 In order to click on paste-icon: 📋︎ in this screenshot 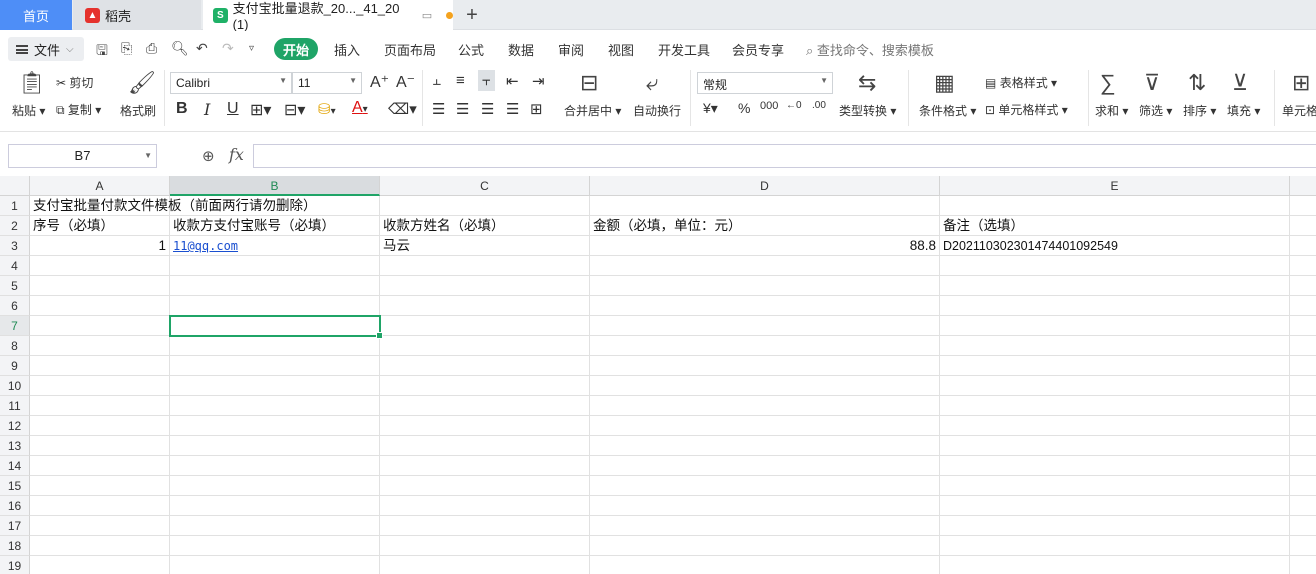, I will do `click(32, 83)`.